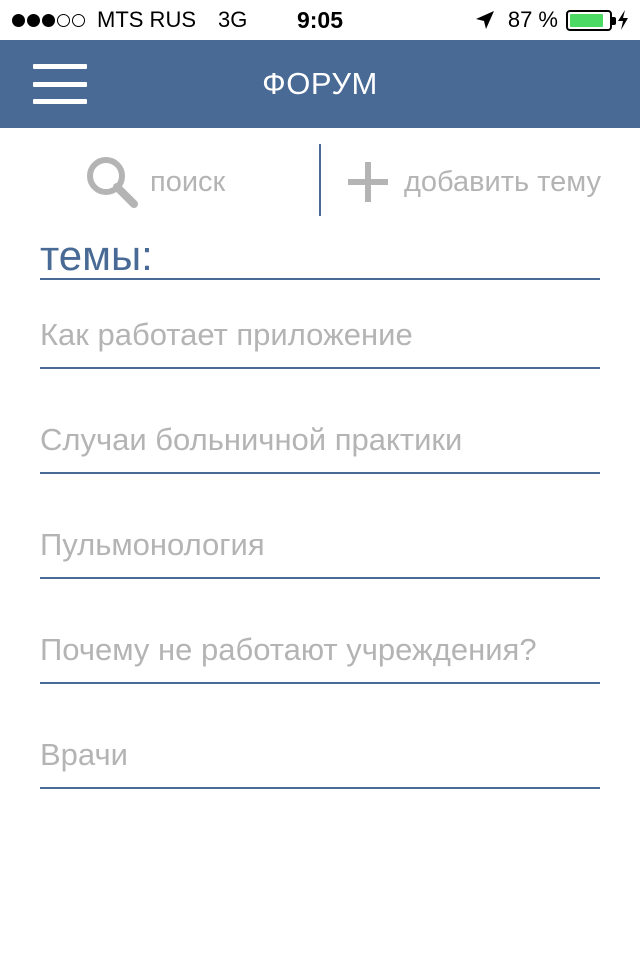 The width and height of the screenshot is (640, 960). Describe the element at coordinates (320, 631) in the screenshot. I see `topic-item: Почему не работают учреждения?` at that location.